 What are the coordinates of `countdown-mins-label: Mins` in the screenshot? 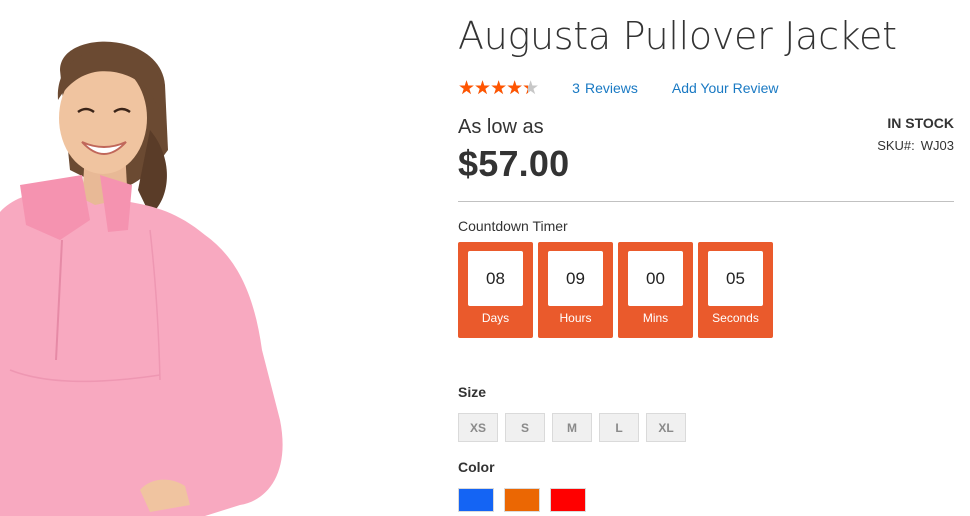 It's located at (655, 318).